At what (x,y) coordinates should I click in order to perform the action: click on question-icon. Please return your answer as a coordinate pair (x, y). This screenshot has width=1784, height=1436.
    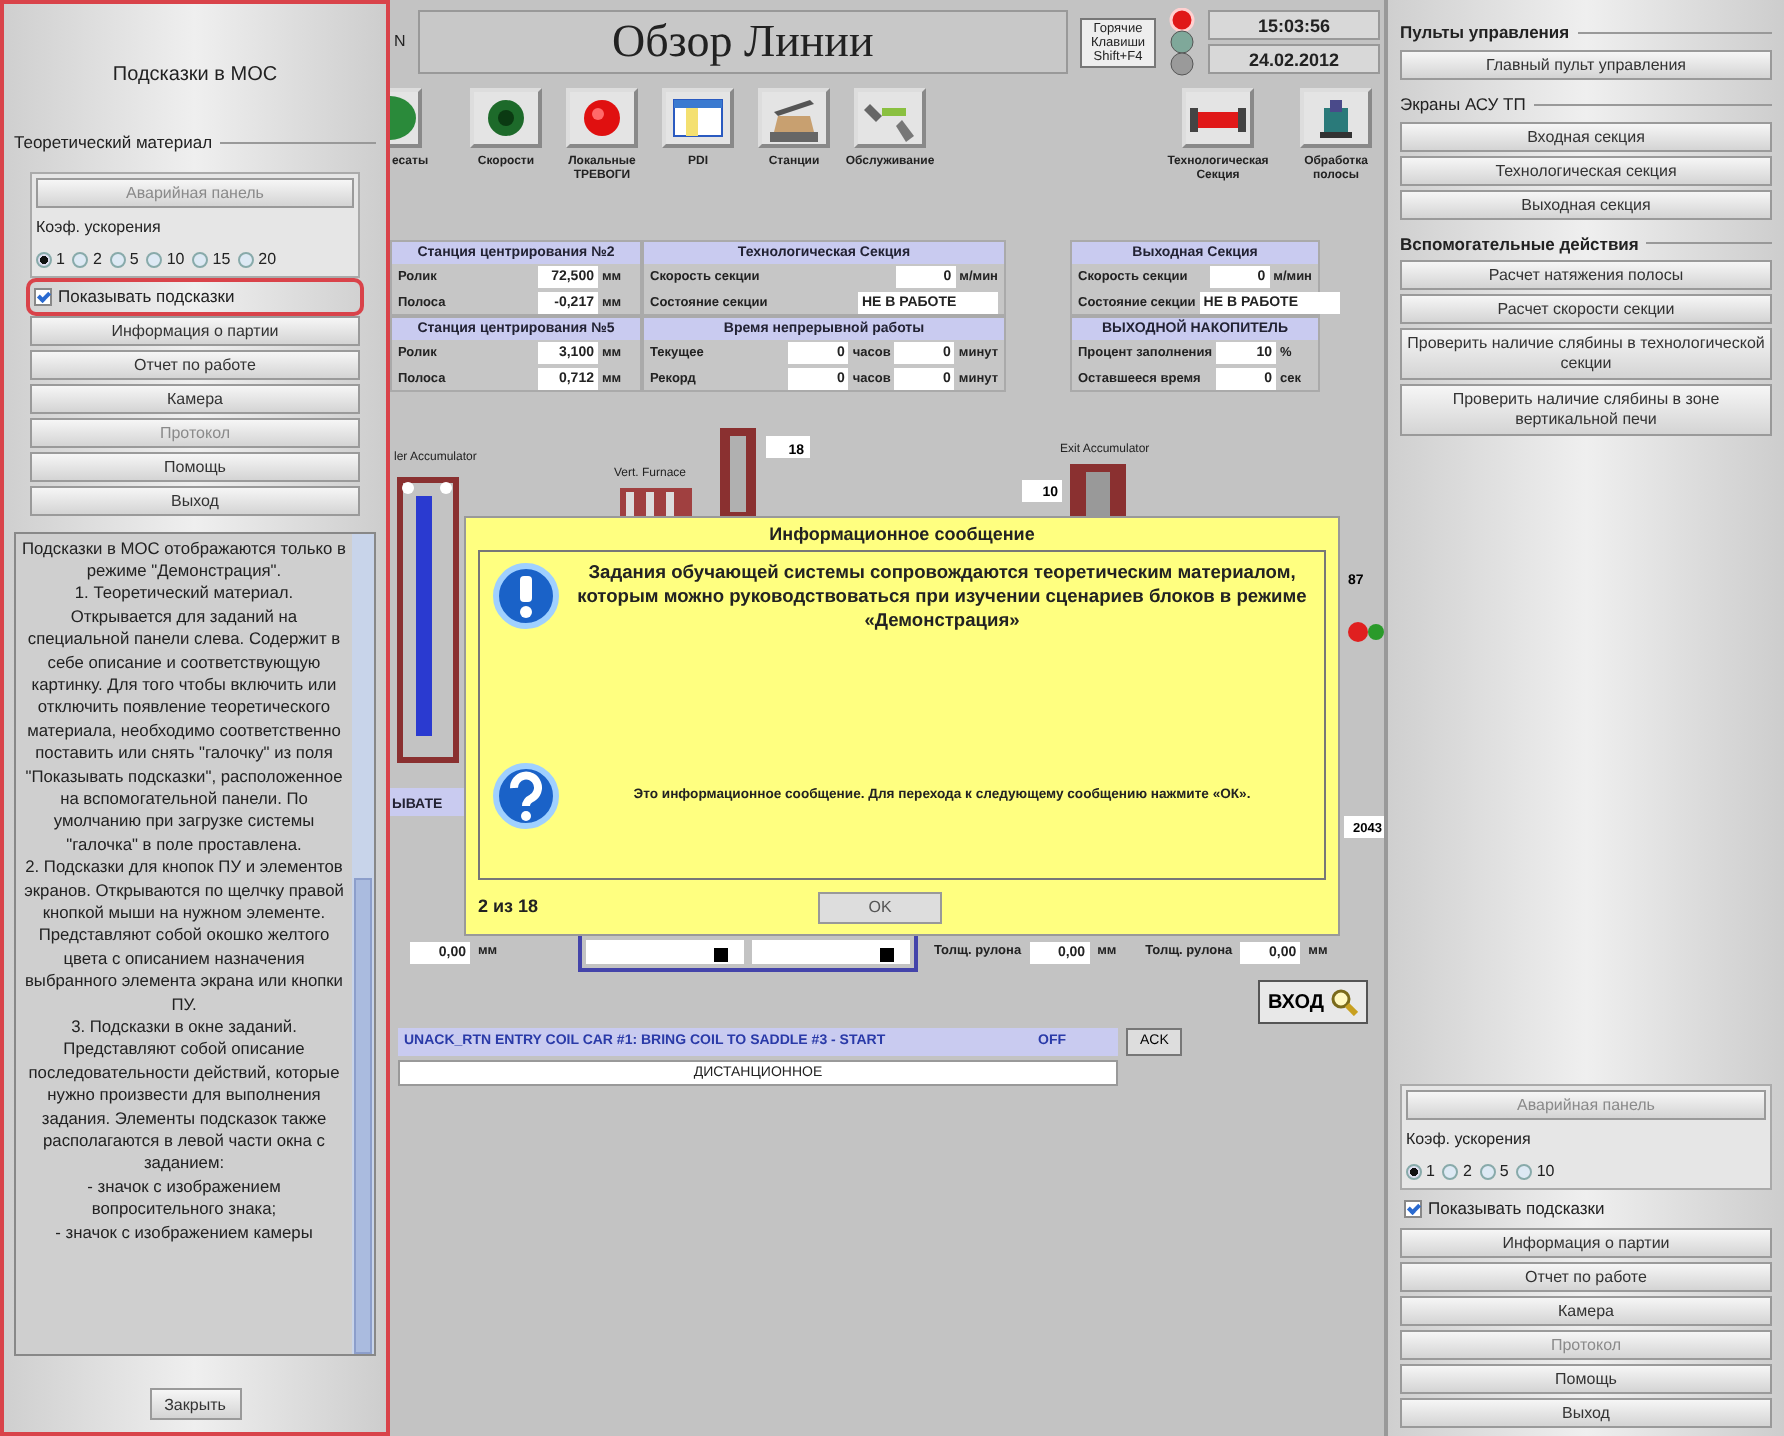
    Looking at the image, I should click on (526, 795).